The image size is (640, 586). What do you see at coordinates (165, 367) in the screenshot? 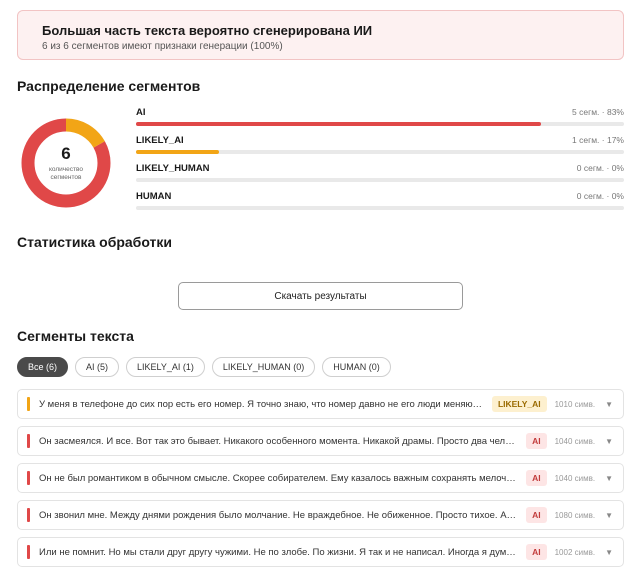
I see `filter-chip: LIKELY_AI (1)` at bounding box center [165, 367].